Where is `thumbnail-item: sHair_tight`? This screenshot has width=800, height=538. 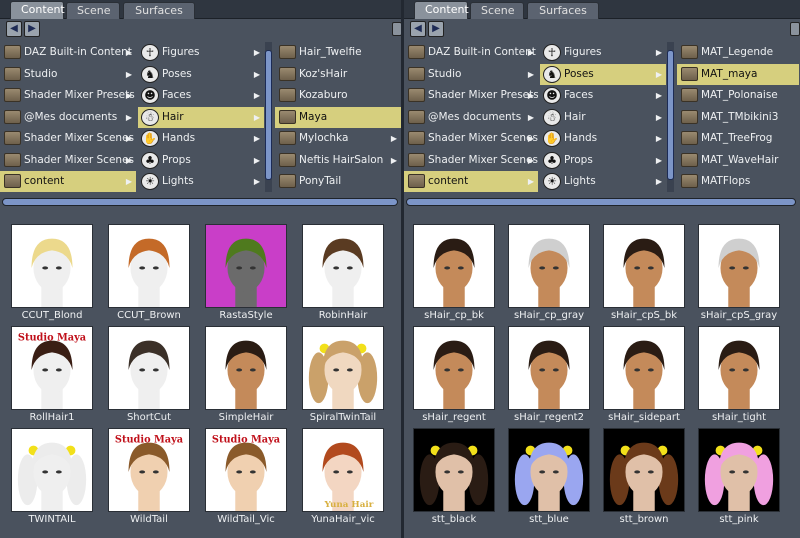
thumbnail-item: sHair_tight is located at coordinates (739, 376).